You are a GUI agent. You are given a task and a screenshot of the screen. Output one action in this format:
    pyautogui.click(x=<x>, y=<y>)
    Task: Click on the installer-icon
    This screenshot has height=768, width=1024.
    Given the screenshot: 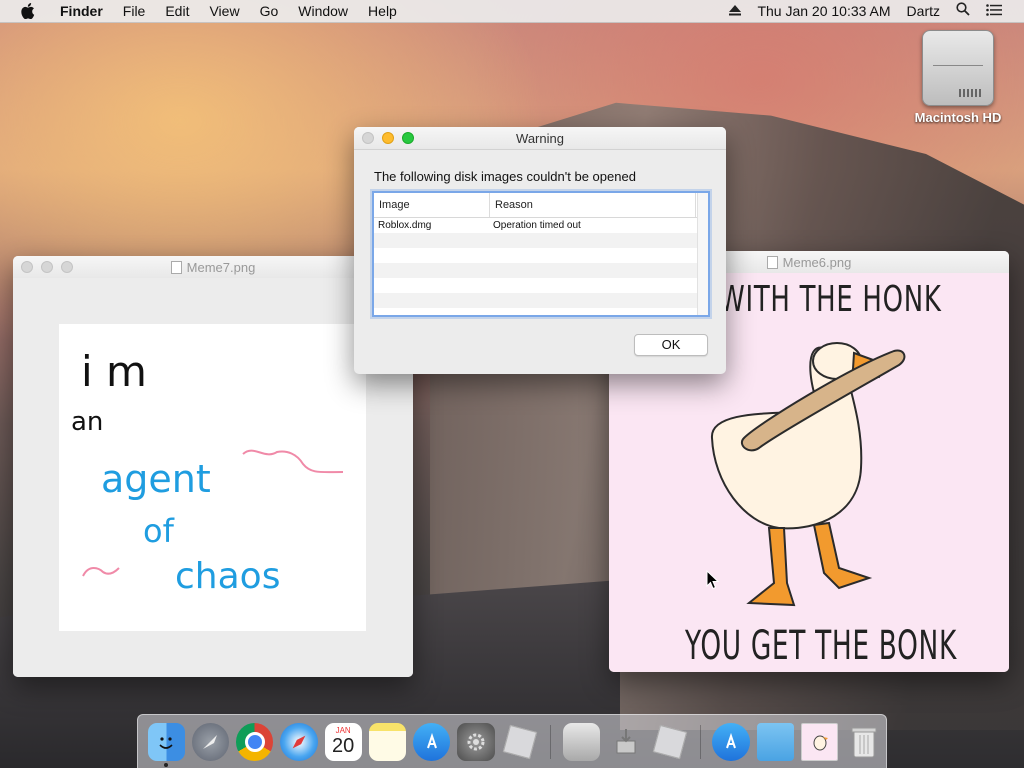 What is the action you would take?
    pyautogui.click(x=625, y=742)
    